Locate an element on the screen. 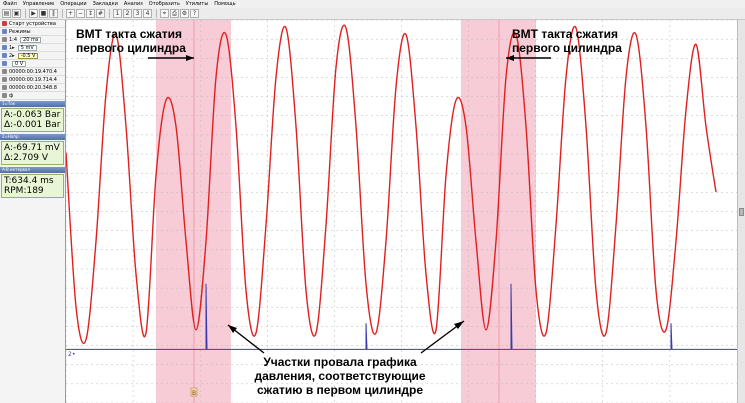  sidebar-row-label: 00000:00:20.348.8 is located at coordinates (33, 87).